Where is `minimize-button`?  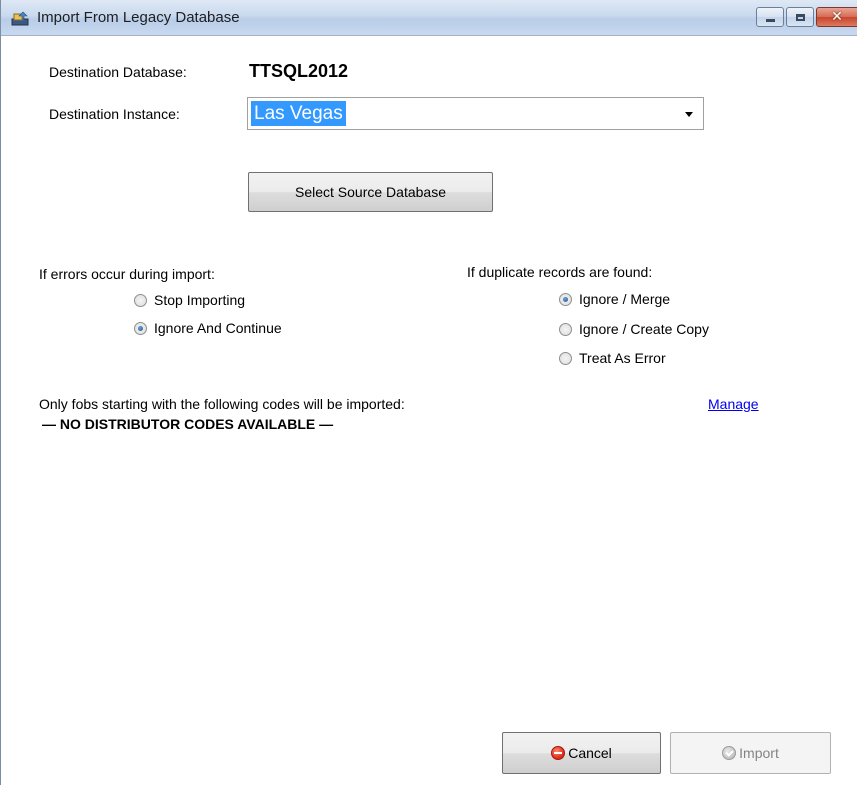 minimize-button is located at coordinates (770, 17).